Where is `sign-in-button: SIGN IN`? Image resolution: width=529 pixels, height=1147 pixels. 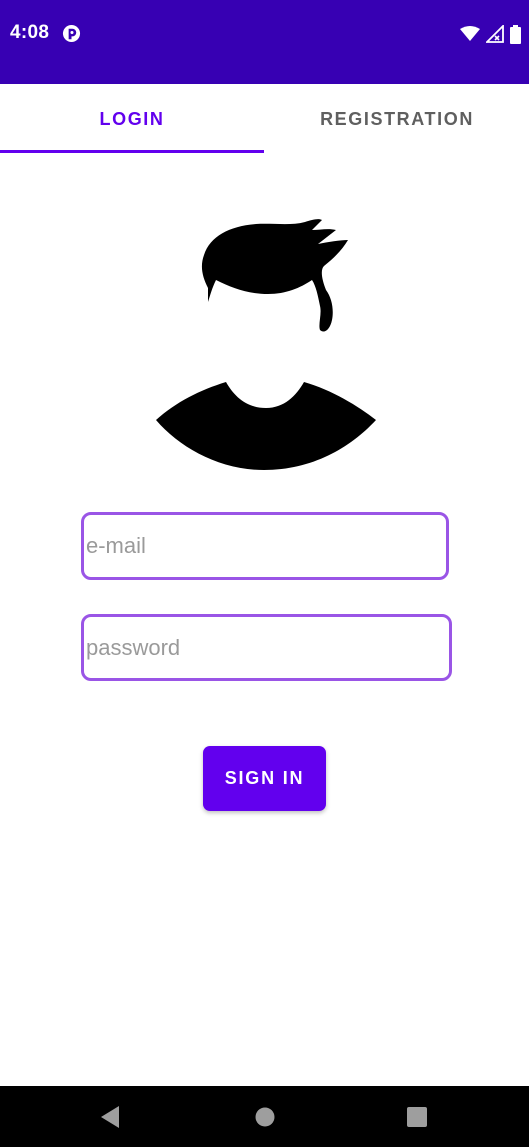 sign-in-button: SIGN IN is located at coordinates (264, 778).